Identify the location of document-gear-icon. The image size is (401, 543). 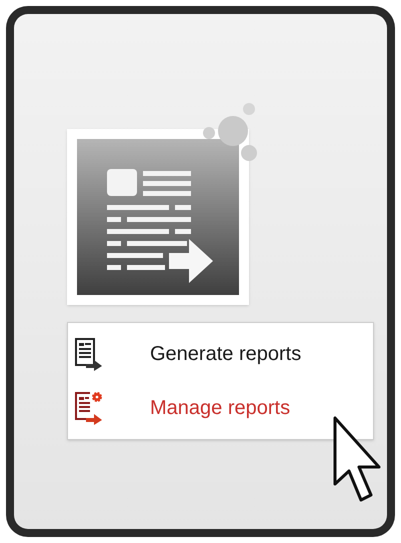
(89, 408).